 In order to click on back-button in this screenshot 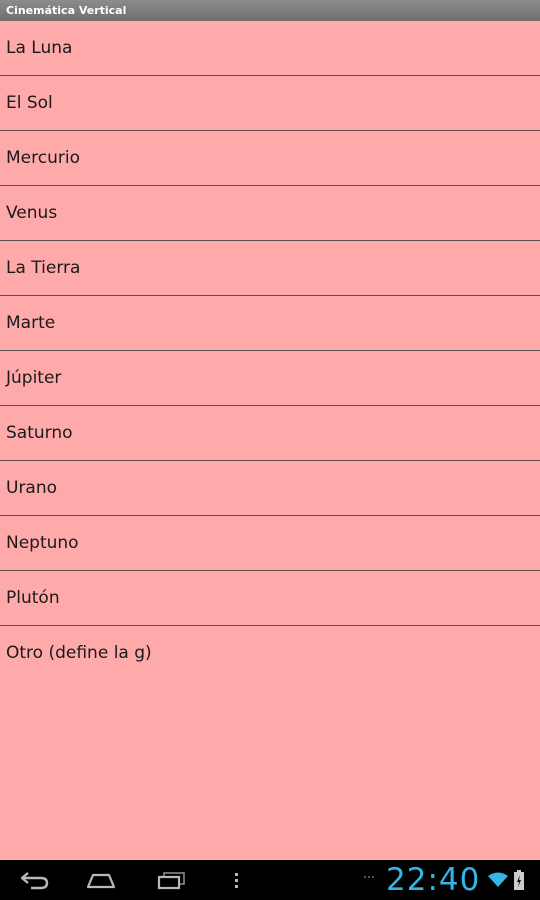, I will do `click(35, 880)`.